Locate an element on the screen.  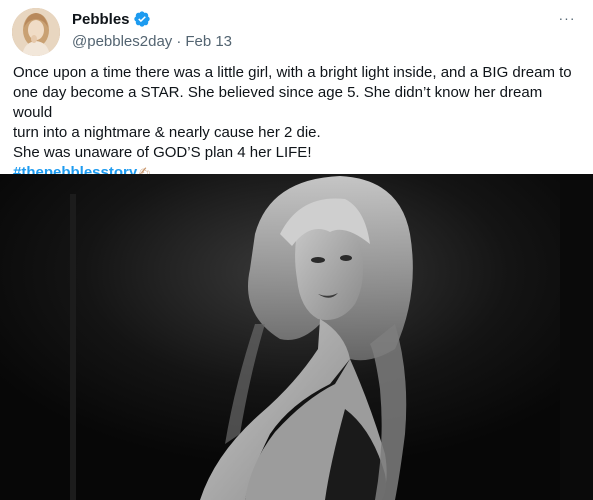
more-options-button: ··· is located at coordinates (567, 18).